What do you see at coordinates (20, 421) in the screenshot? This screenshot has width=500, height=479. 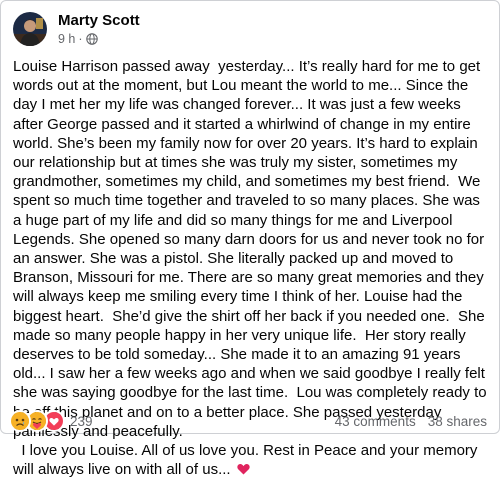 I see `sad-face-icon` at bounding box center [20, 421].